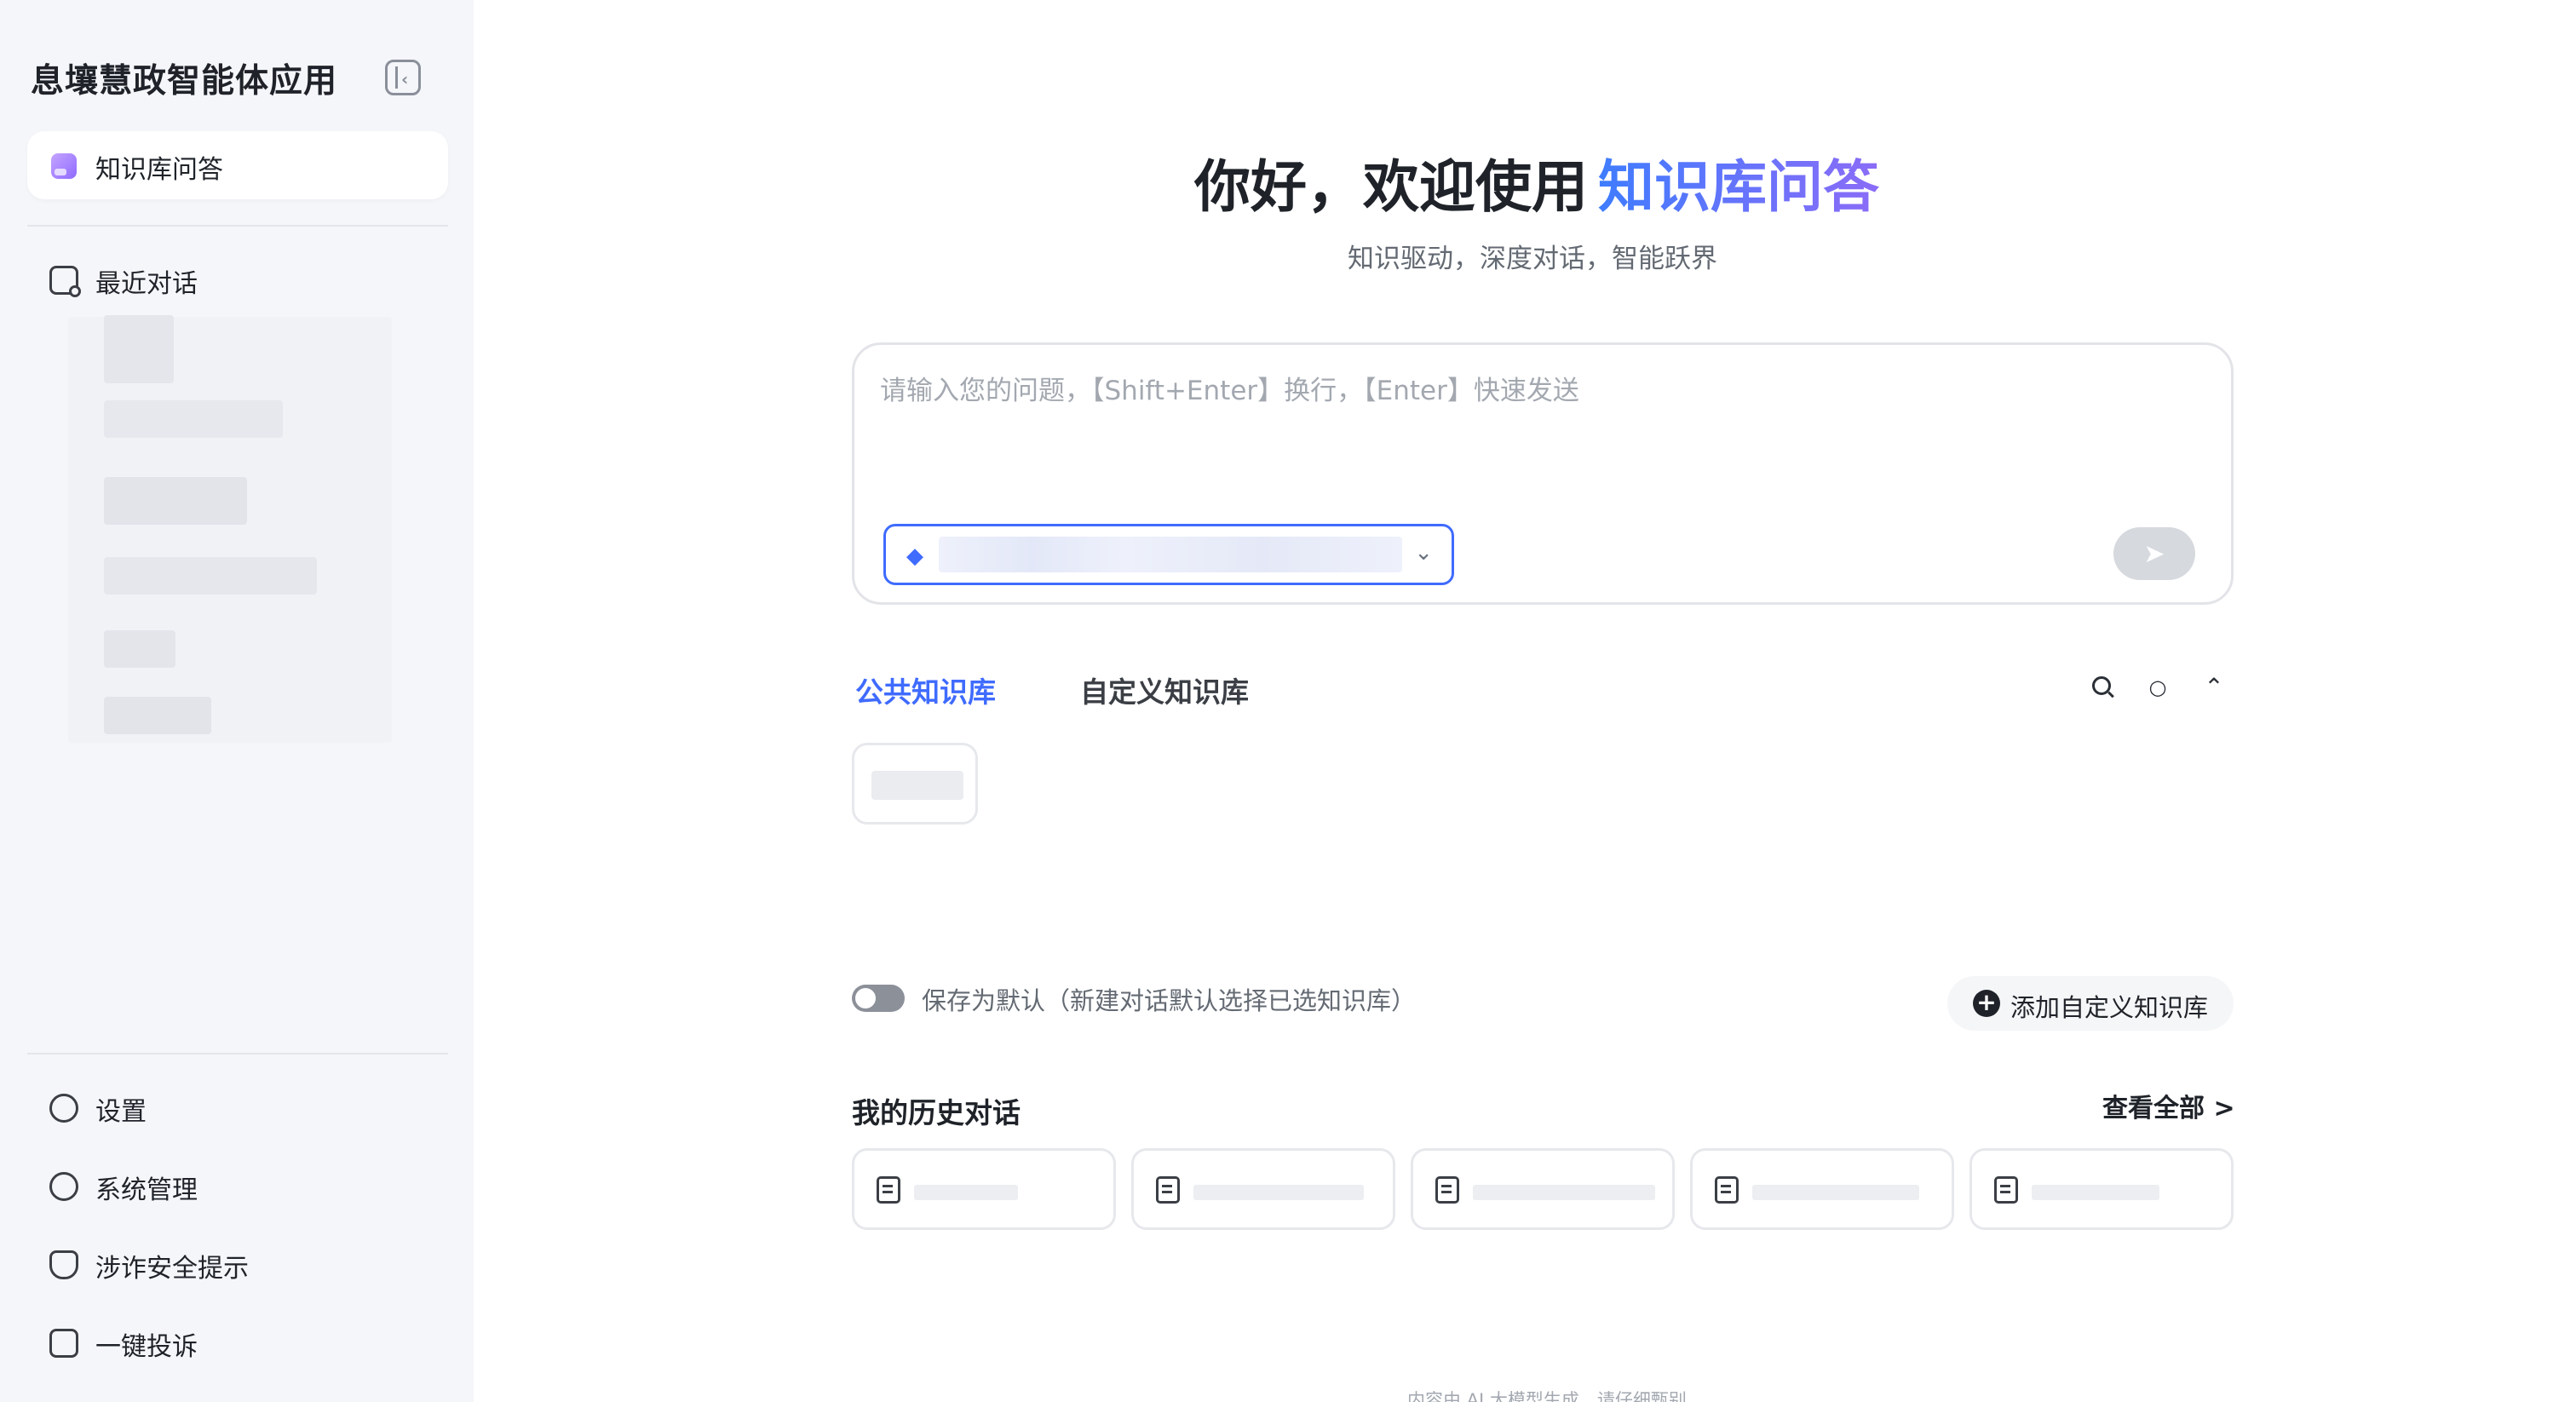  What do you see at coordinates (64, 1108) in the screenshot?
I see `settings-icon` at bounding box center [64, 1108].